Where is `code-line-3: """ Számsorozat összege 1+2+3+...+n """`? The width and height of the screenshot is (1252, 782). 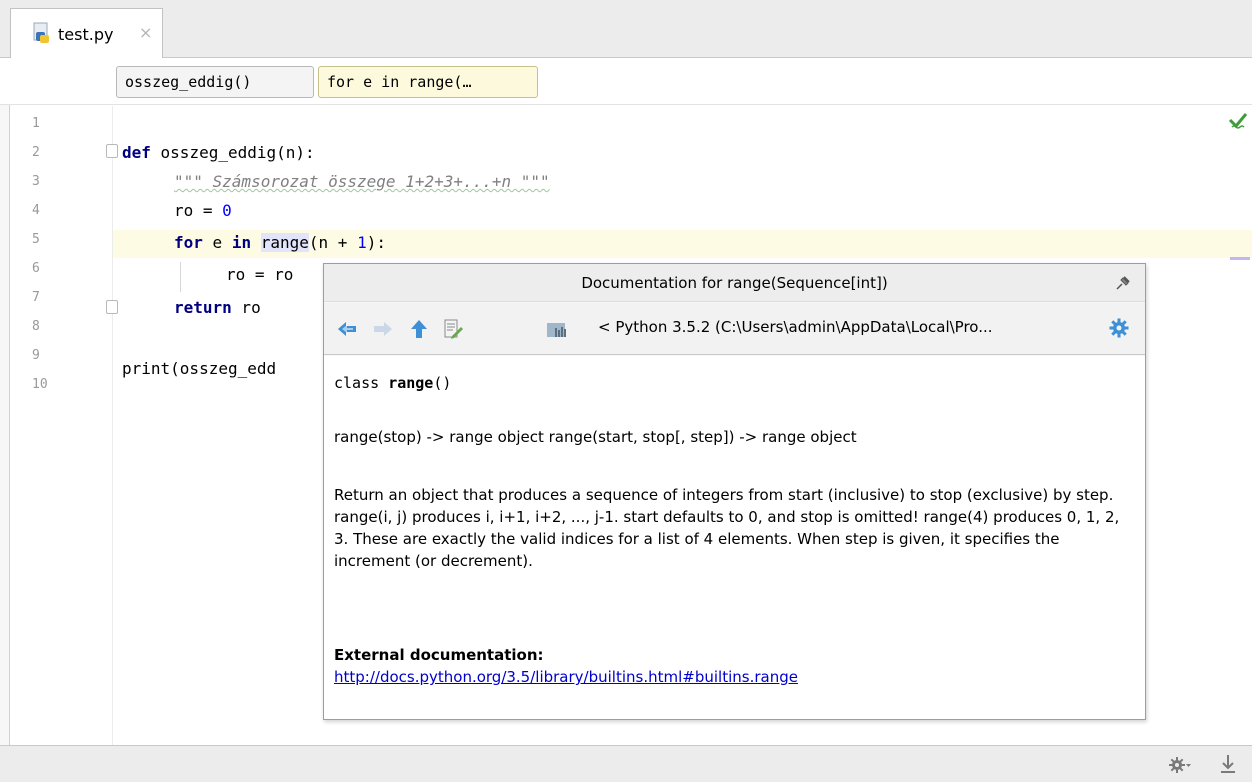
code-line-3: """ Számsorozat összege 1+2+3+...+n """ is located at coordinates (362, 182).